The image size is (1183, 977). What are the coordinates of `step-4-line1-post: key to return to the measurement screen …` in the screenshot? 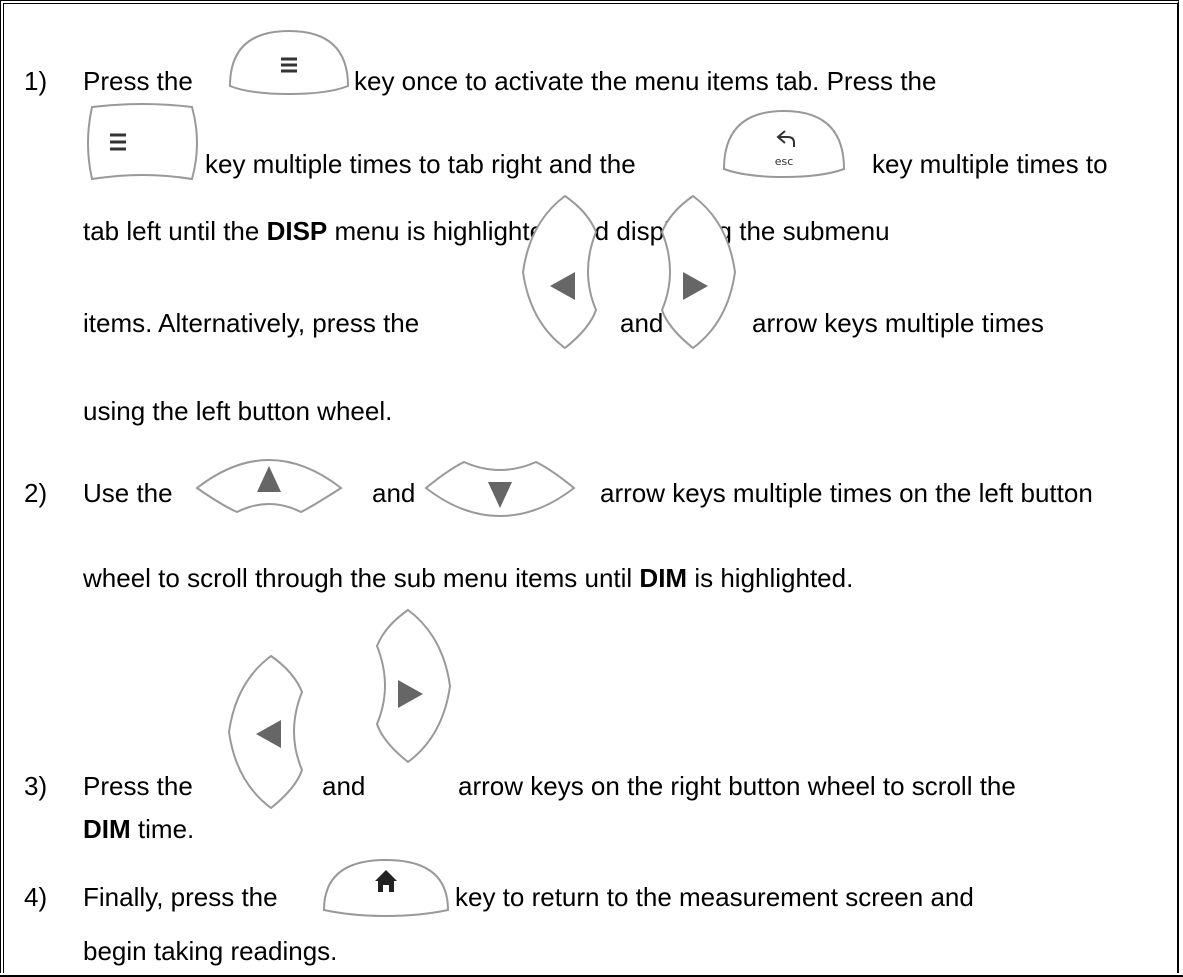 It's located at (714, 897).